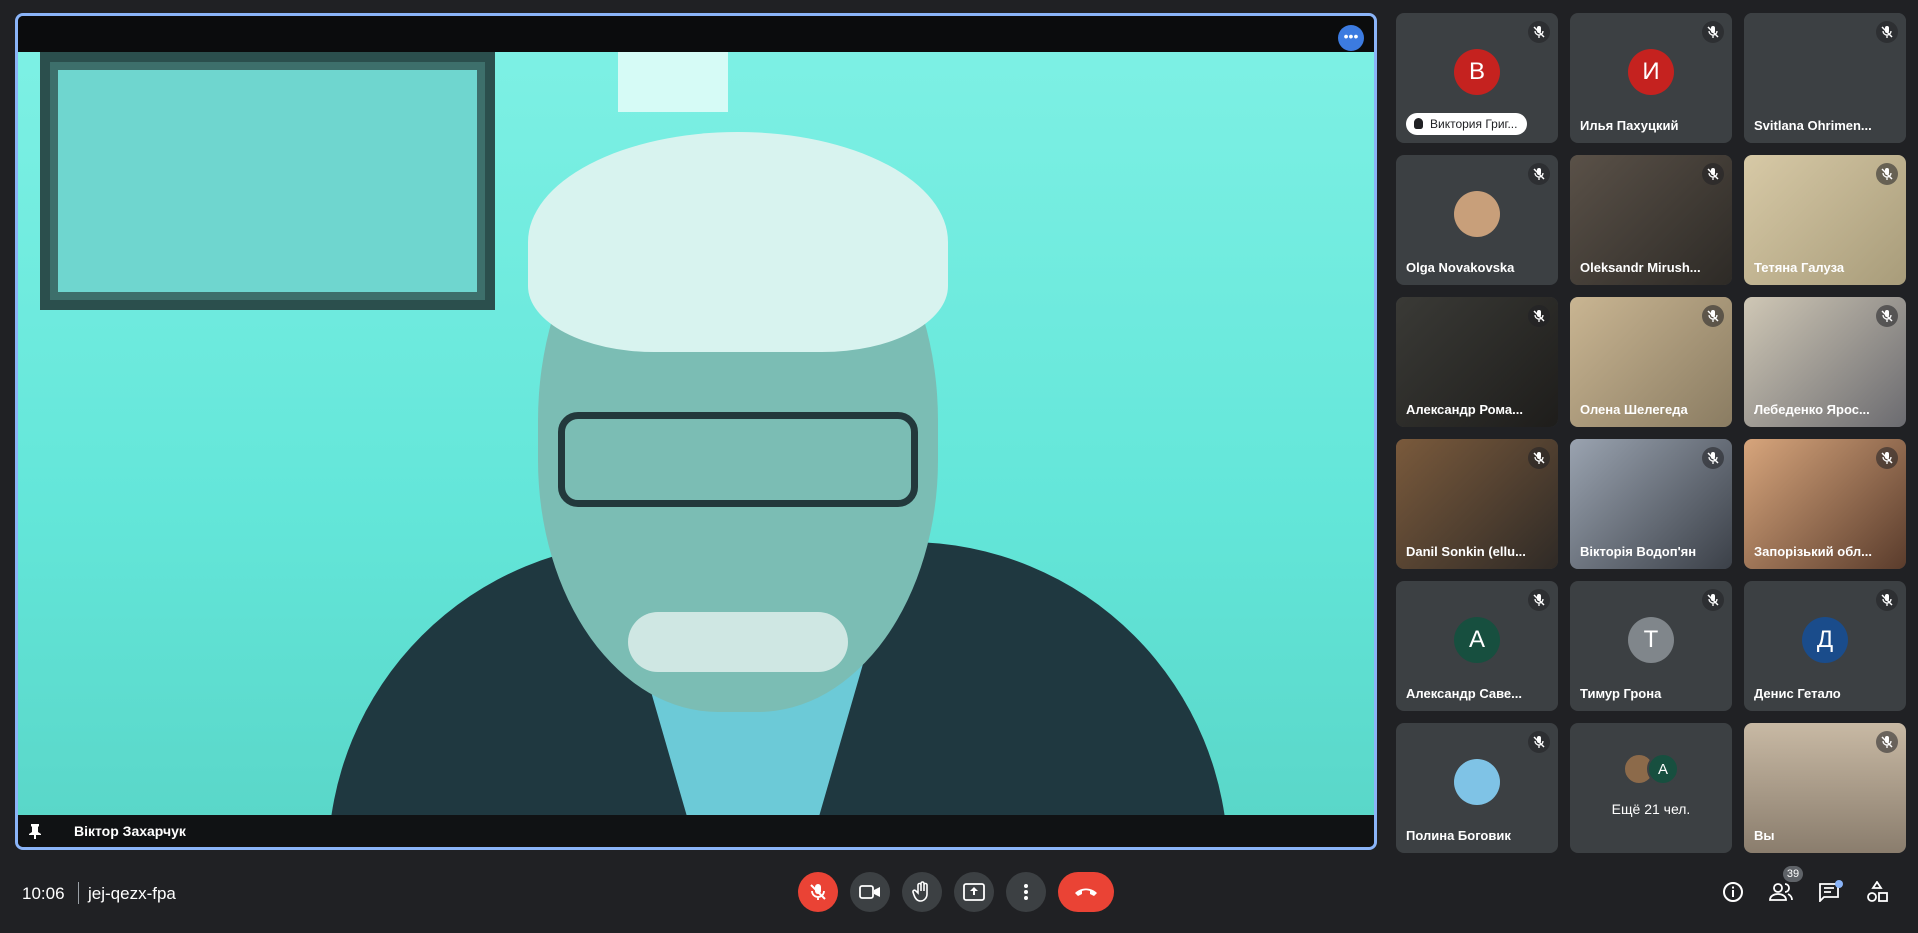  I want to click on participant-name: Olga Novakovska, so click(1460, 267).